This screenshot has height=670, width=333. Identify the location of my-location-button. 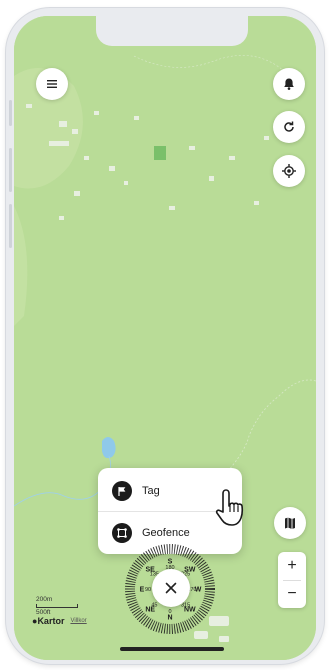
(289, 171).